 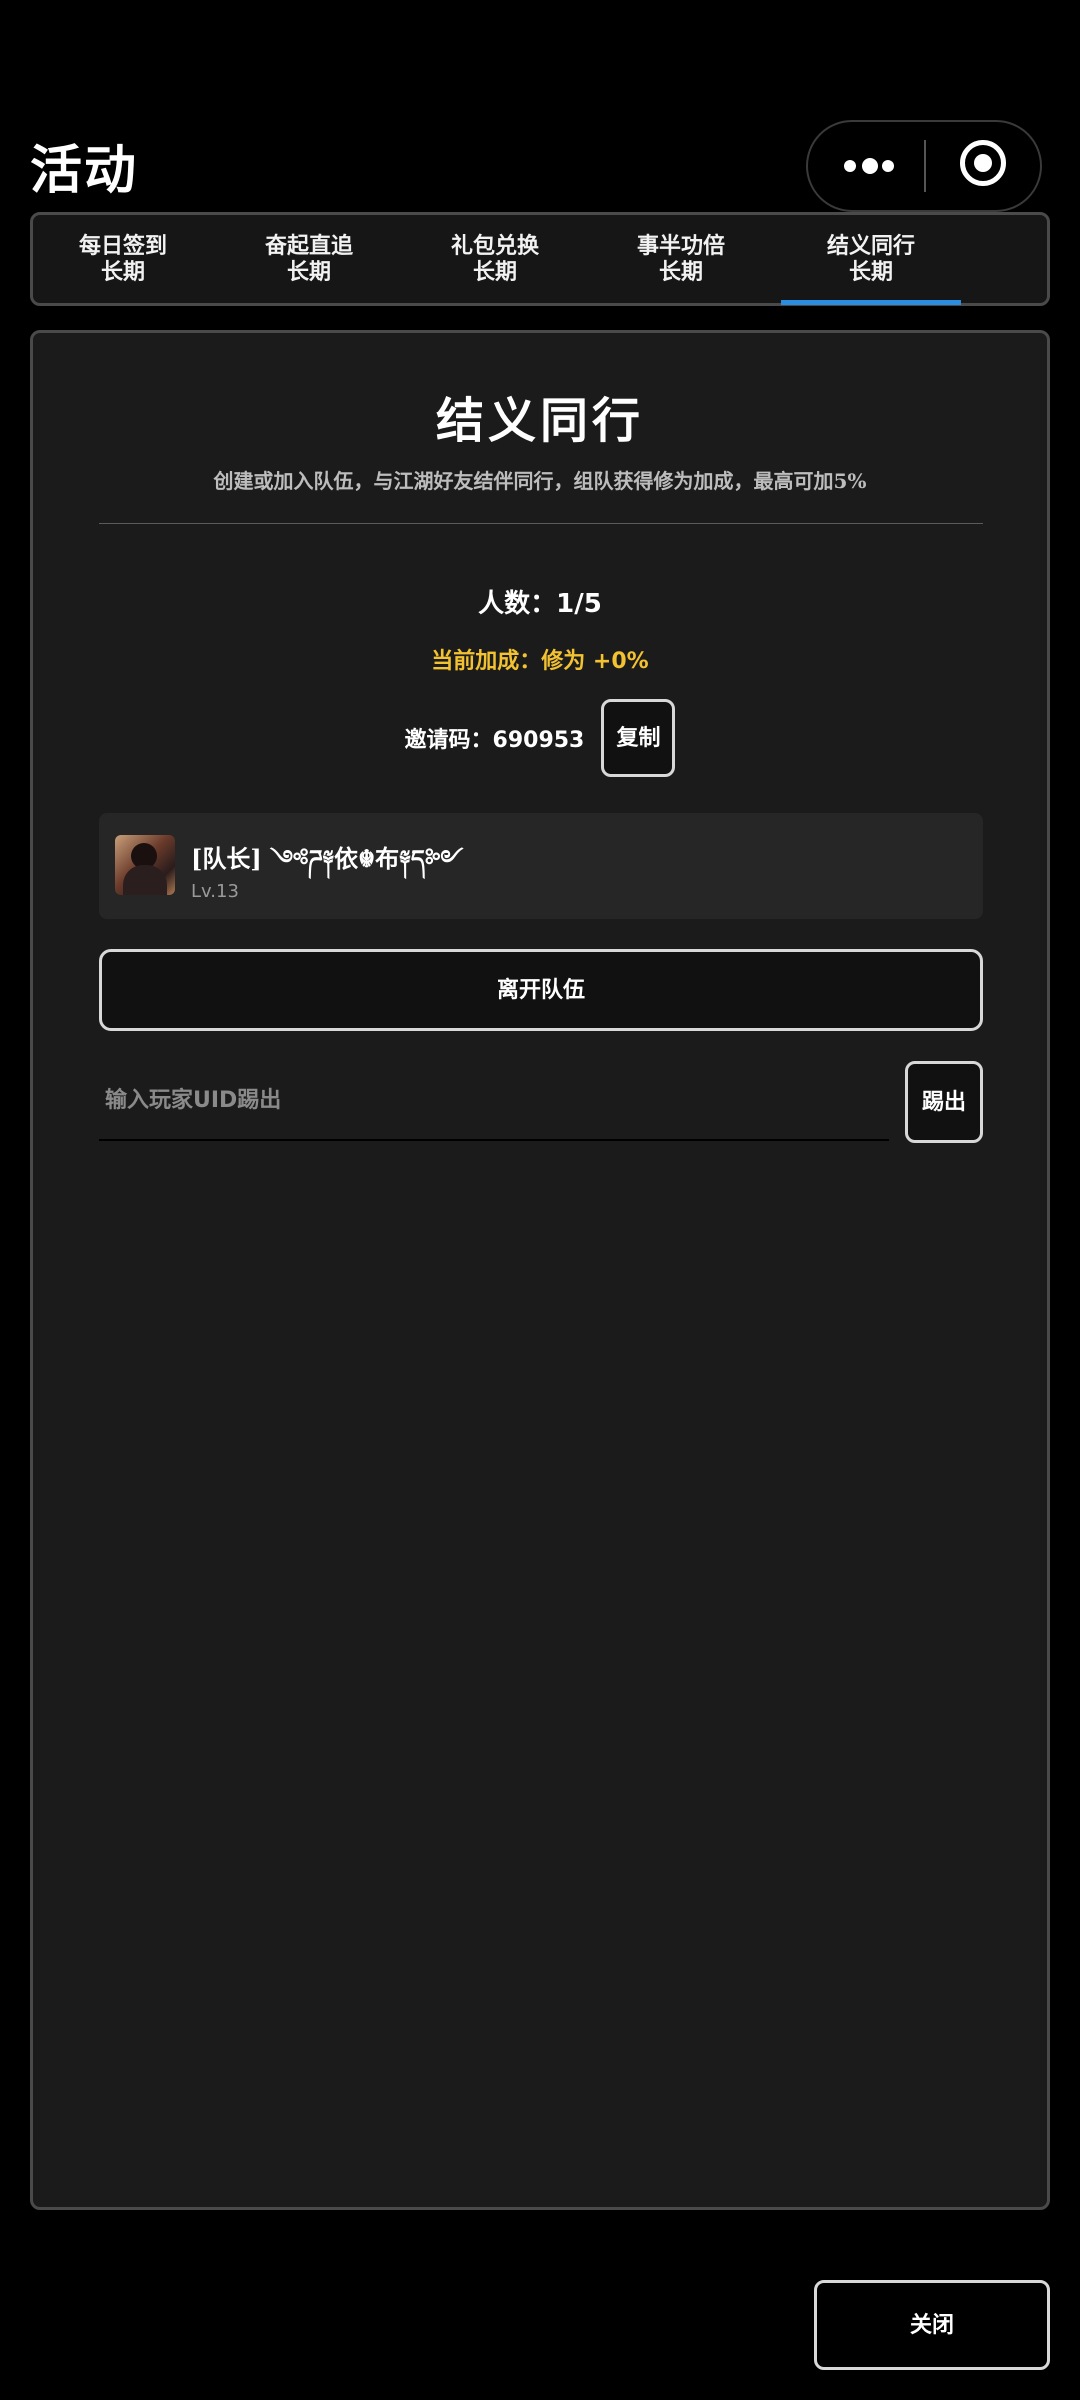 What do you see at coordinates (539, 421) in the screenshot?
I see `panel-title: 结义同行` at bounding box center [539, 421].